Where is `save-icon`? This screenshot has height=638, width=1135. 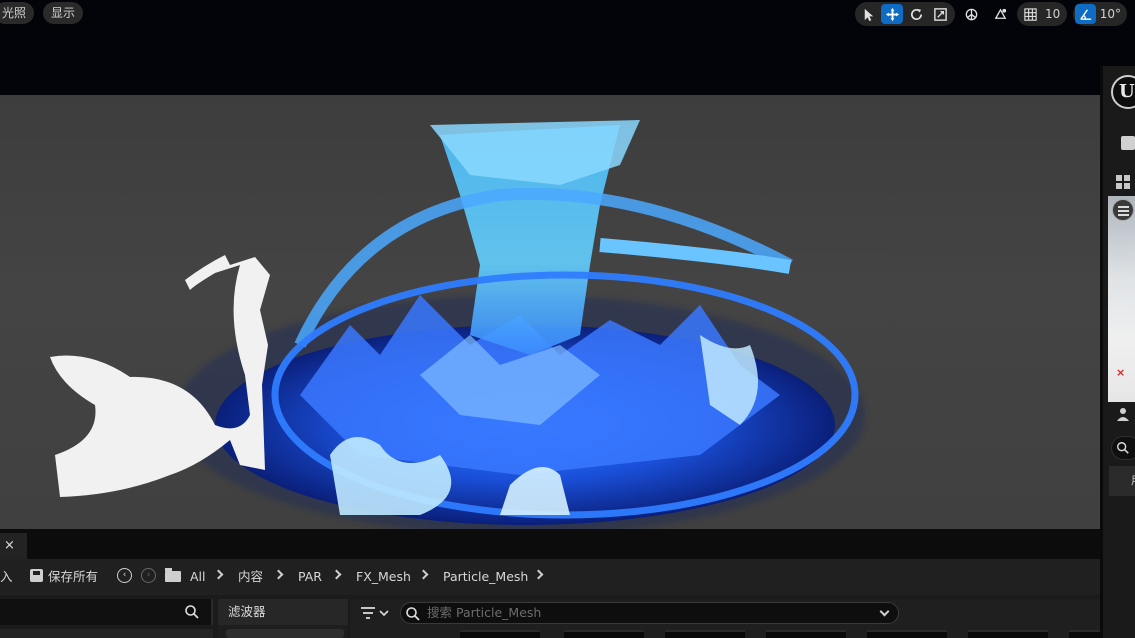
save-icon is located at coordinates (1128, 143).